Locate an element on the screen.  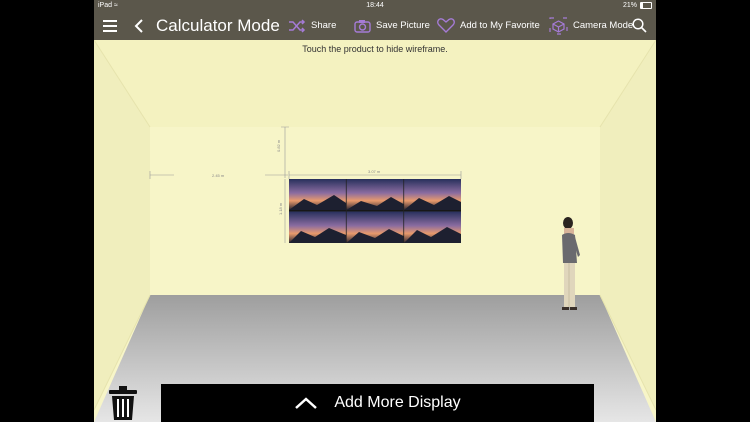
back-icon is located at coordinates (139, 25).